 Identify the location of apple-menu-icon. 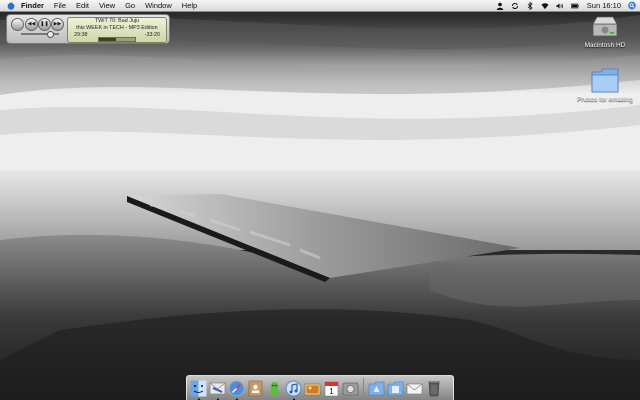
(11, 5).